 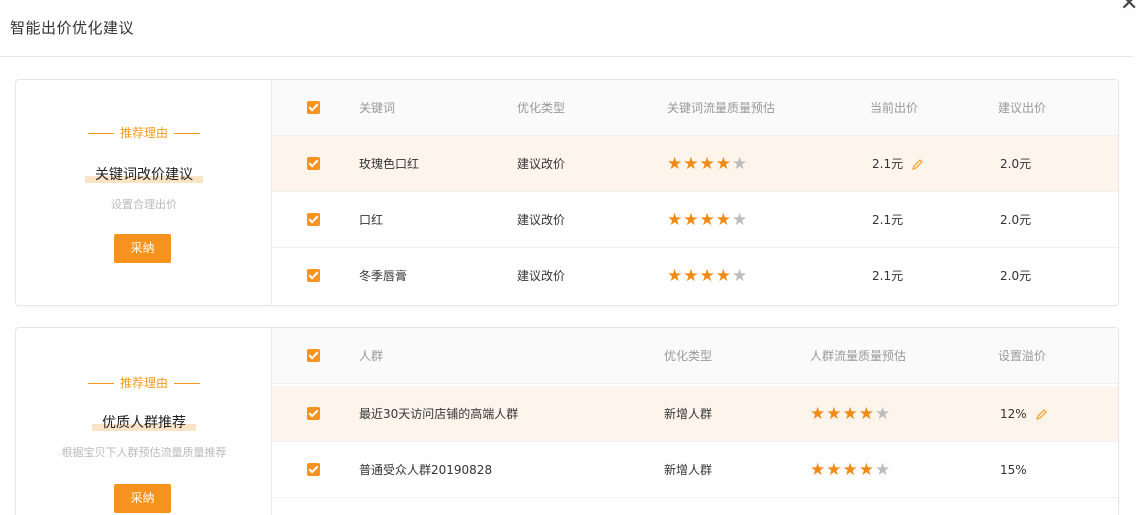 I want to click on table-row: 冬季唇膏 建议改价 ★★★★★ 2.1元 2.0元, so click(x=695, y=276).